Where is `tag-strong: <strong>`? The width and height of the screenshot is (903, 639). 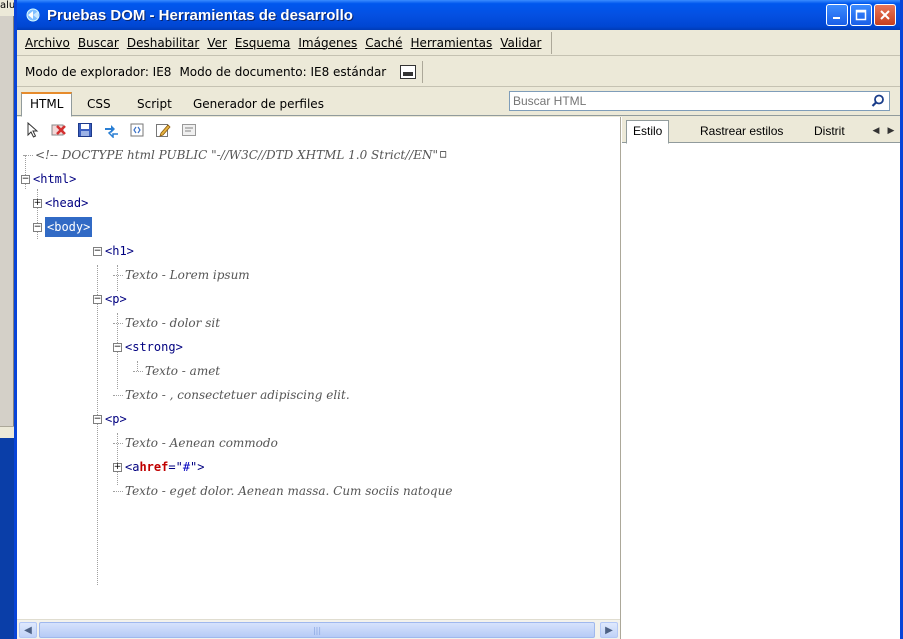 tag-strong: <strong> is located at coordinates (154, 347).